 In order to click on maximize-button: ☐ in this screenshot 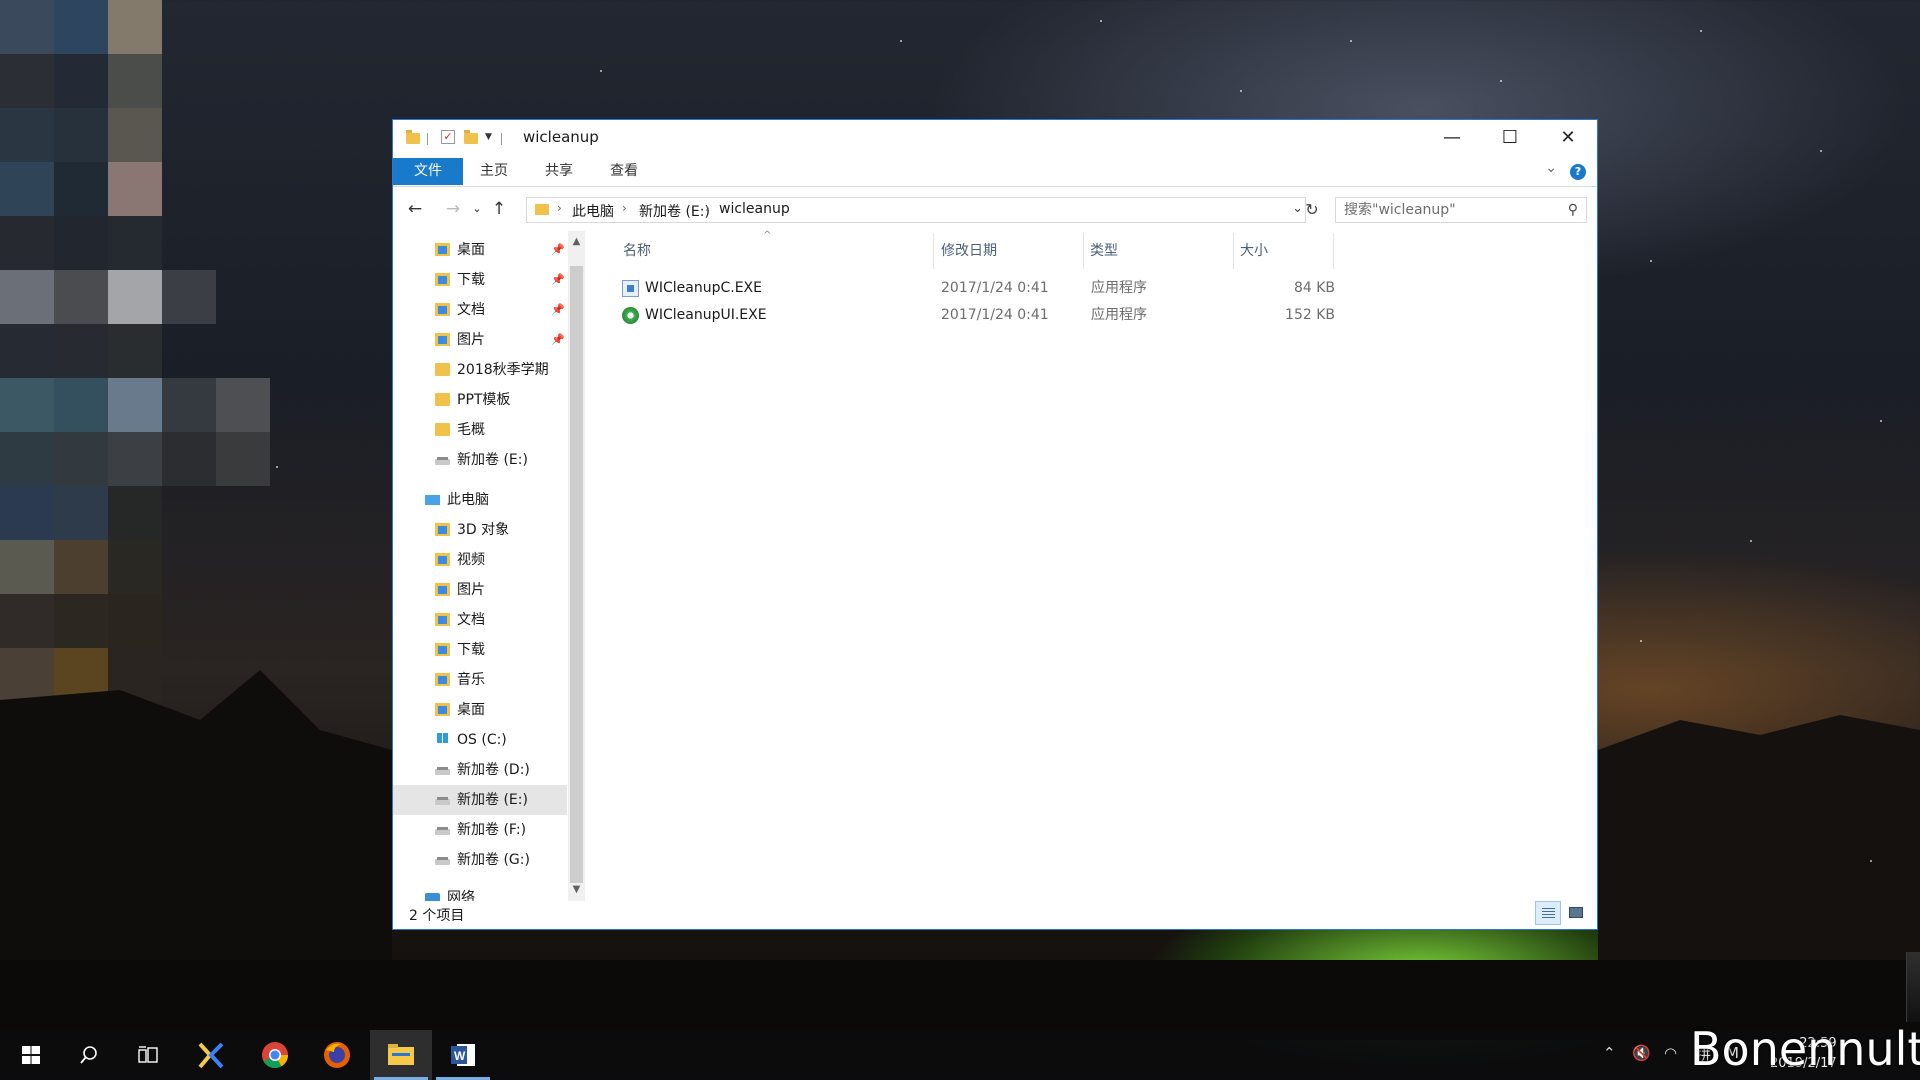, I will do `click(1510, 137)`.